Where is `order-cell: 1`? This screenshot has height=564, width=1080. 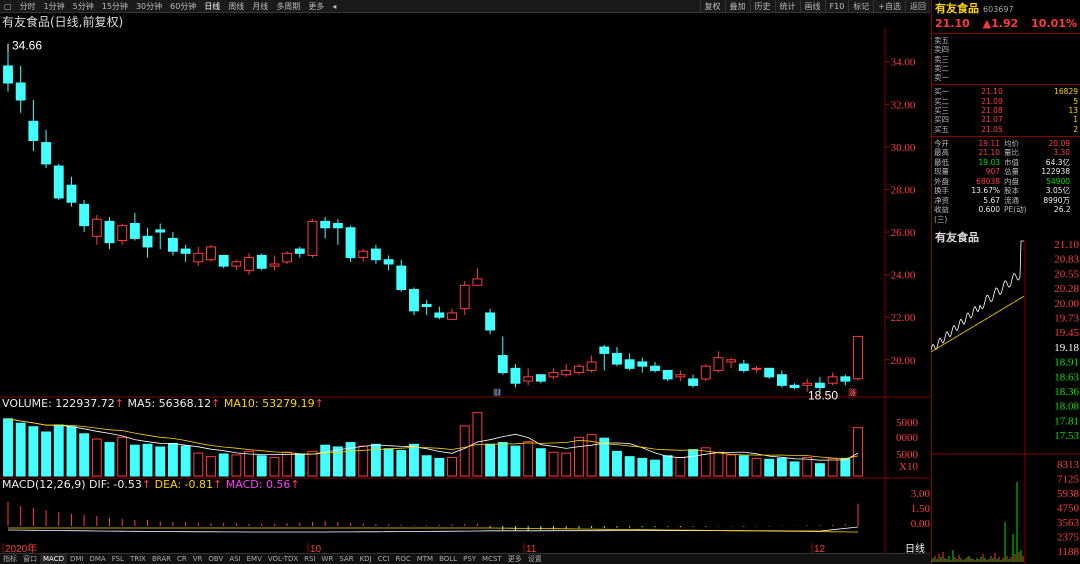
order-cell: 1 is located at coordinates (1075, 120).